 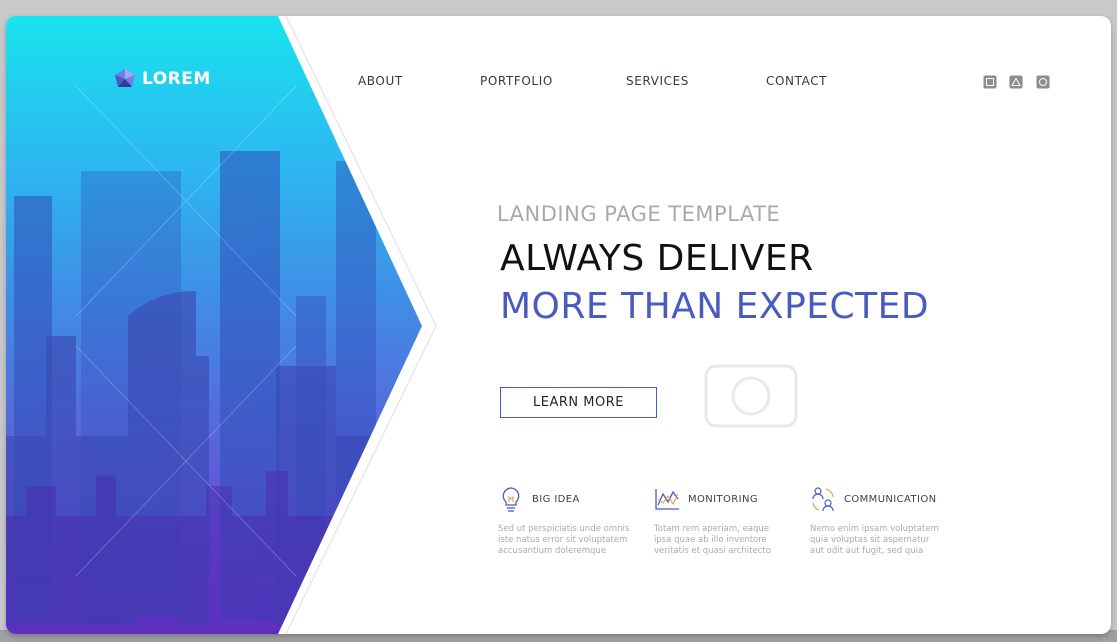 I want to click on chart-monitoring-icon, so click(x=667, y=499).